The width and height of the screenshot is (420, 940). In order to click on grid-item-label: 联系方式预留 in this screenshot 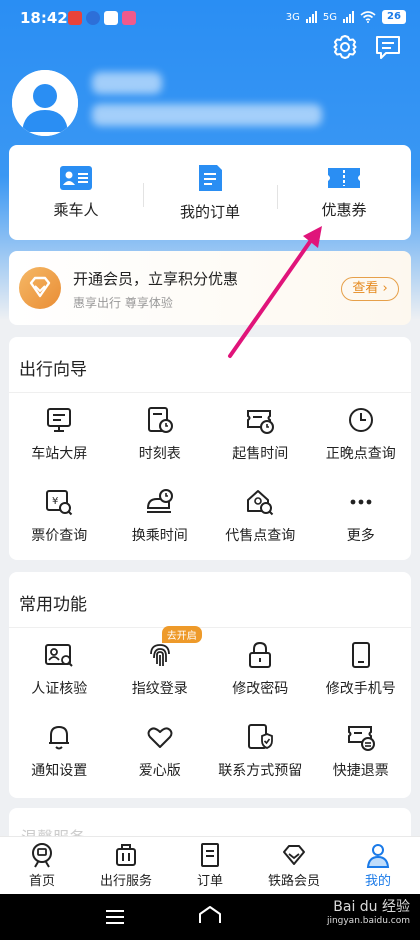, I will do `click(260, 771)`.